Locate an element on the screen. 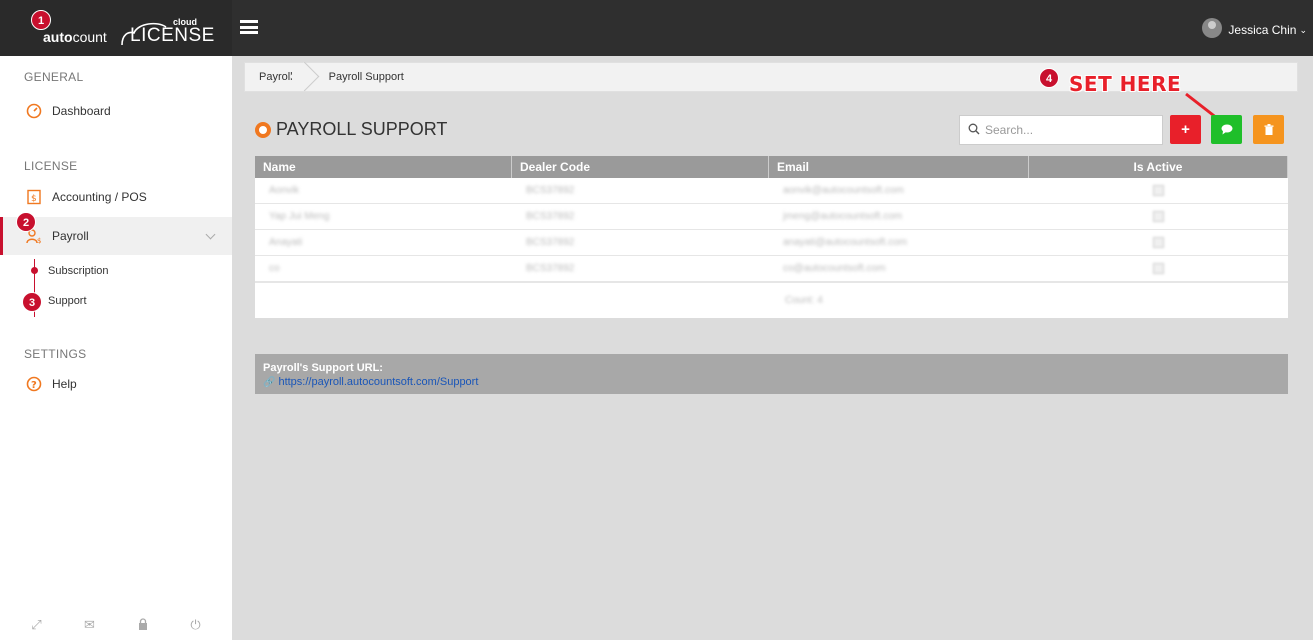 The height and width of the screenshot is (640, 1313). dollar-doc-icon: $ is located at coordinates (34, 197).